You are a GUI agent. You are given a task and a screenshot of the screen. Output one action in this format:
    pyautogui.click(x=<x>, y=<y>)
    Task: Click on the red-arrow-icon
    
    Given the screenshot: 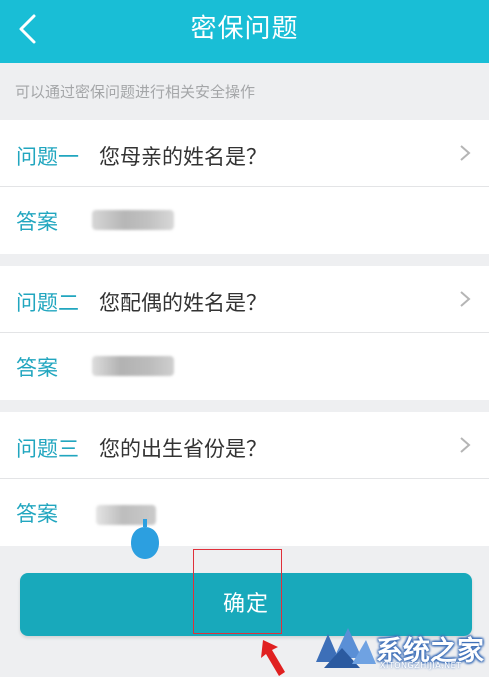 What is the action you would take?
    pyautogui.click(x=273, y=658)
    